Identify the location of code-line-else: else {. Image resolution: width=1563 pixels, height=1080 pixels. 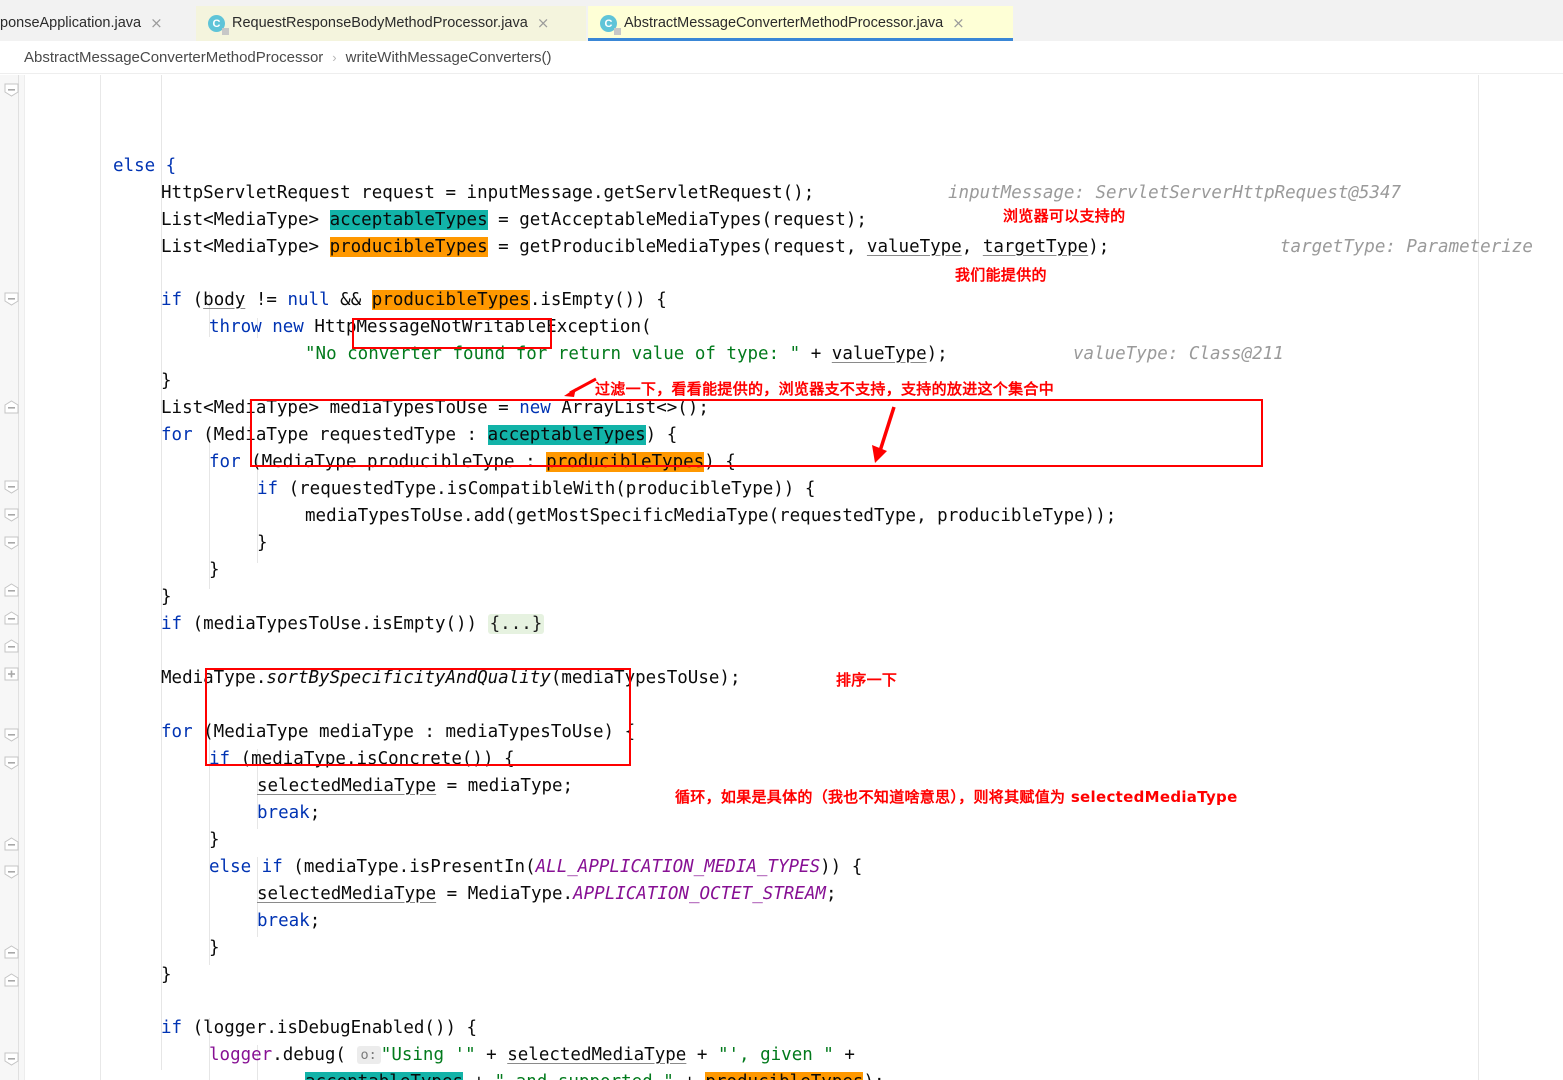
(144, 166).